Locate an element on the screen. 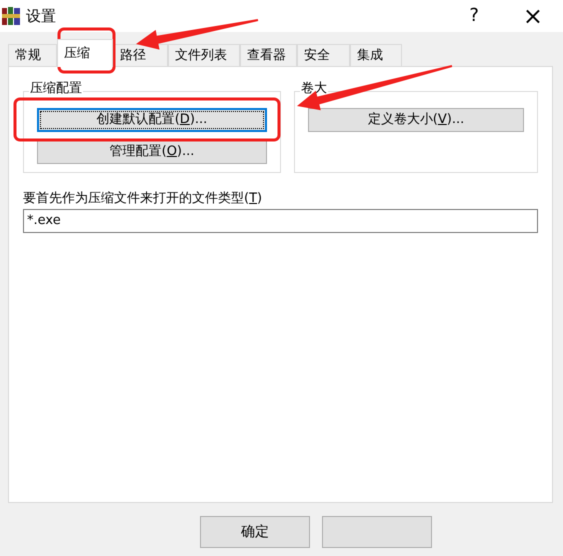  tab: 压缩 is located at coordinates (85, 53).